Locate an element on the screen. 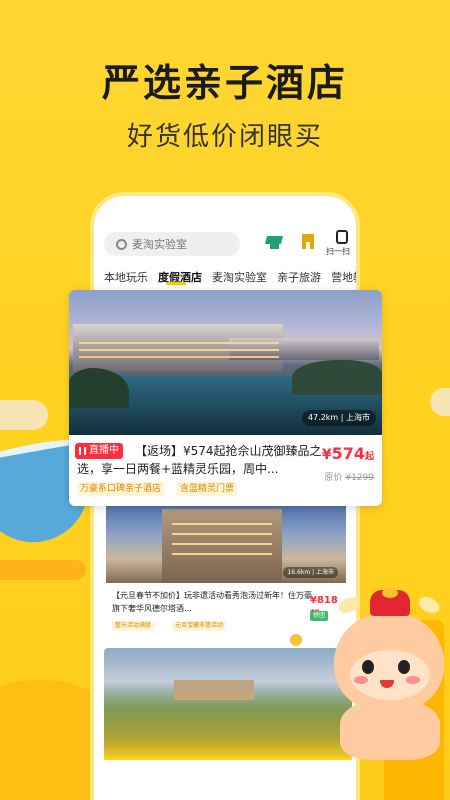 The height and width of the screenshot is (800, 450). castle-building is located at coordinates (222, 546).